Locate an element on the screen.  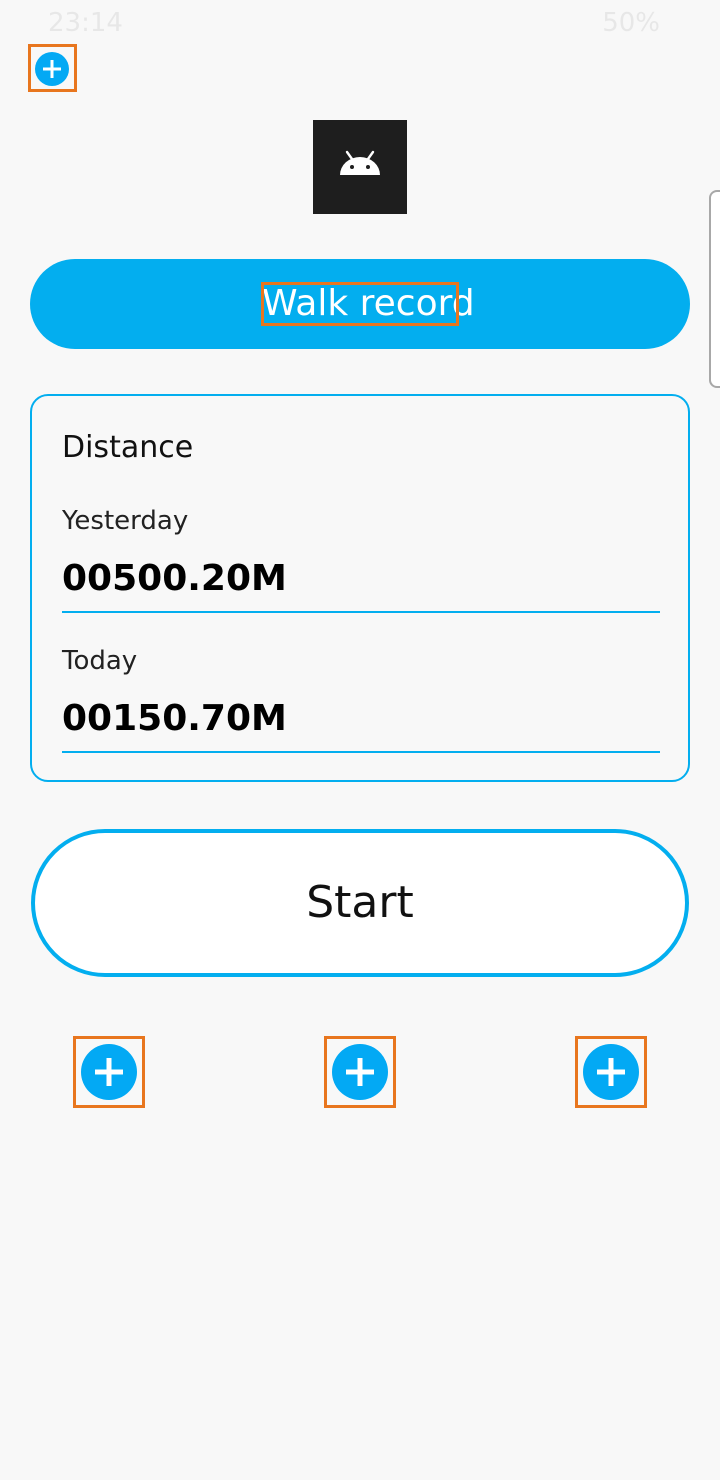
app-logo is located at coordinates (360, 167).